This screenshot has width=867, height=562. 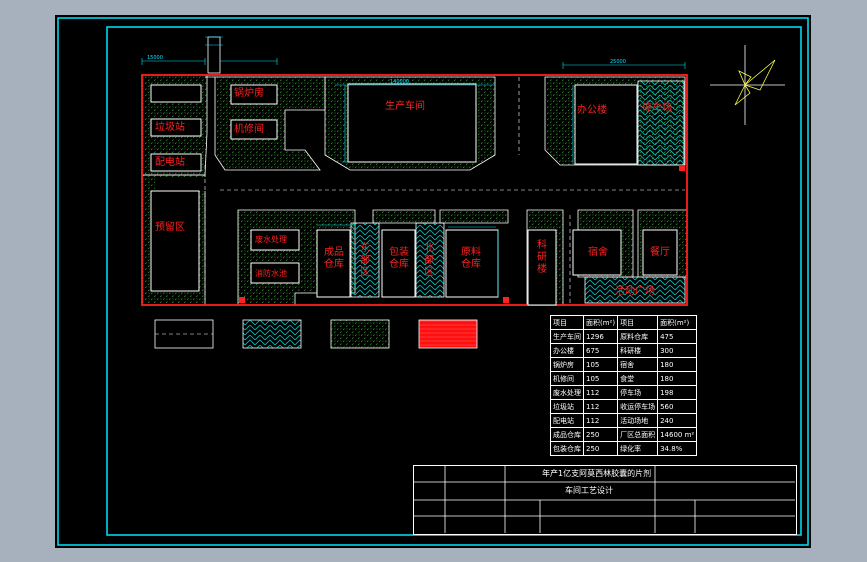 I want to click on parking-lot-label: 停车场, so click(x=657, y=108).